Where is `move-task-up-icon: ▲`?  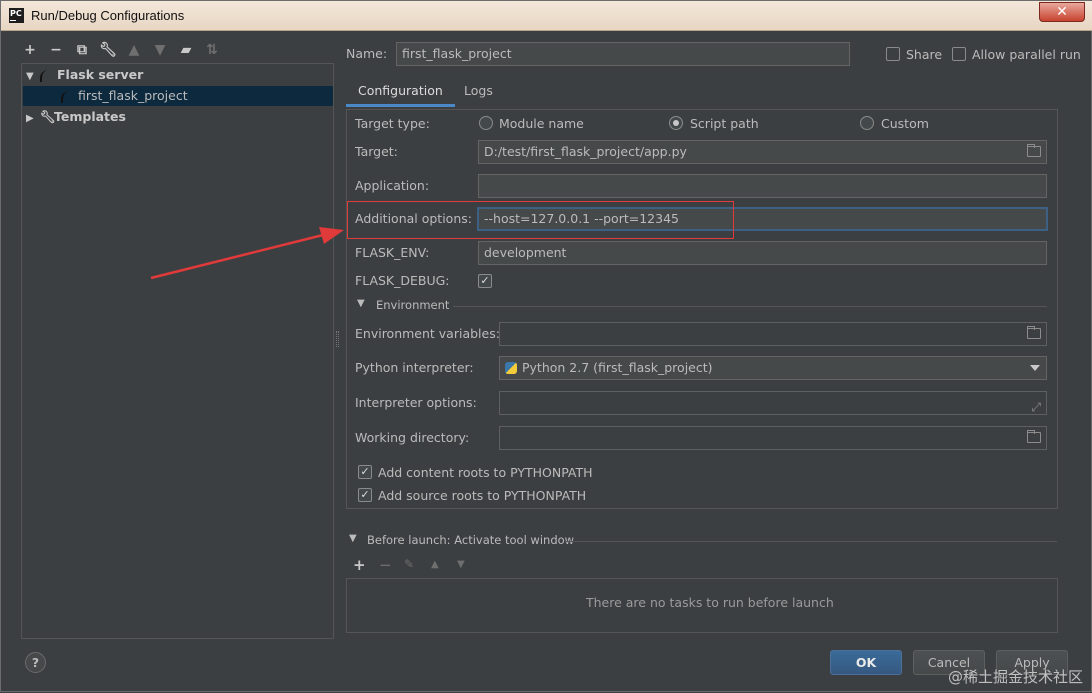
move-task-up-icon: ▲ is located at coordinates (435, 564).